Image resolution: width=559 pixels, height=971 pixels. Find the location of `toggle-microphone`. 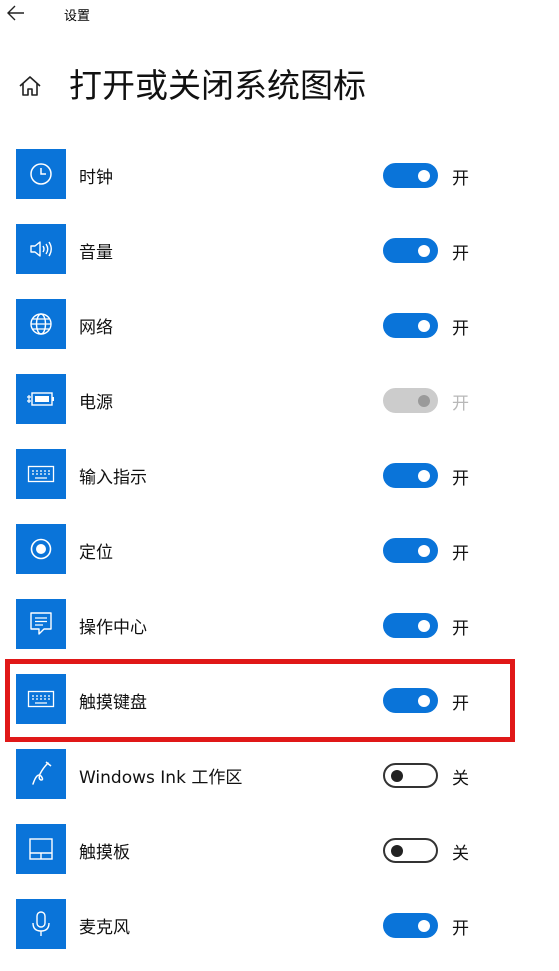

toggle-microphone is located at coordinates (410, 925).